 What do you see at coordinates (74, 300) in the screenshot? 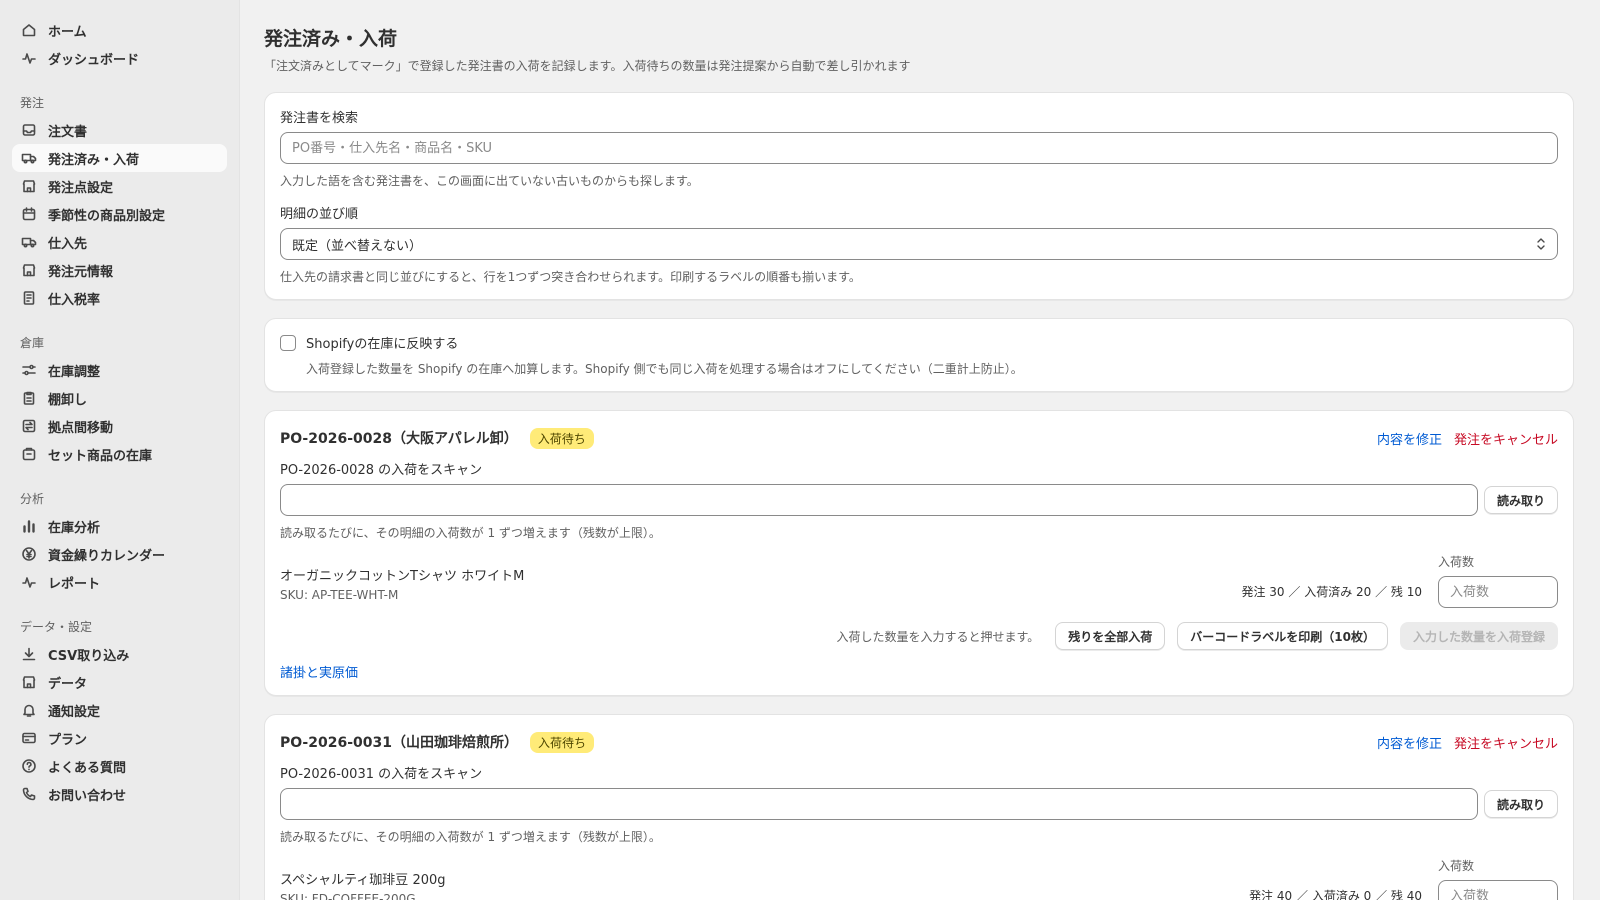
I see `sidebar-item-label: 仕入税率` at bounding box center [74, 300].